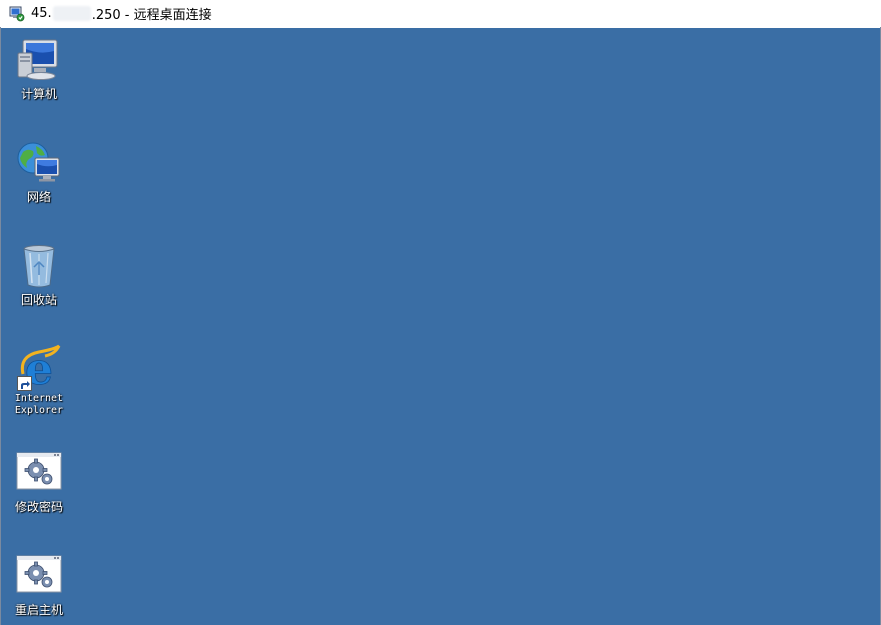 Image resolution: width=881 pixels, height=625 pixels. What do you see at coordinates (39, 164) in the screenshot?
I see `network-icon` at bounding box center [39, 164].